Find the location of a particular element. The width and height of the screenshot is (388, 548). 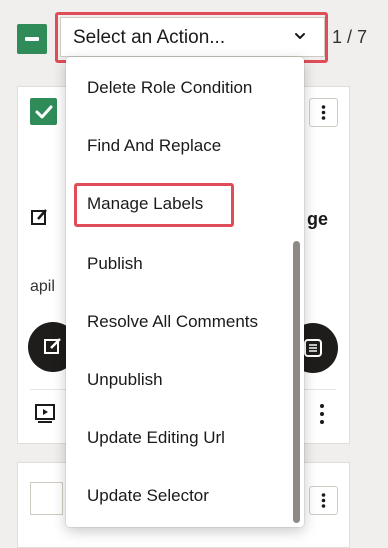

select-highlight is located at coordinates (191, 37).